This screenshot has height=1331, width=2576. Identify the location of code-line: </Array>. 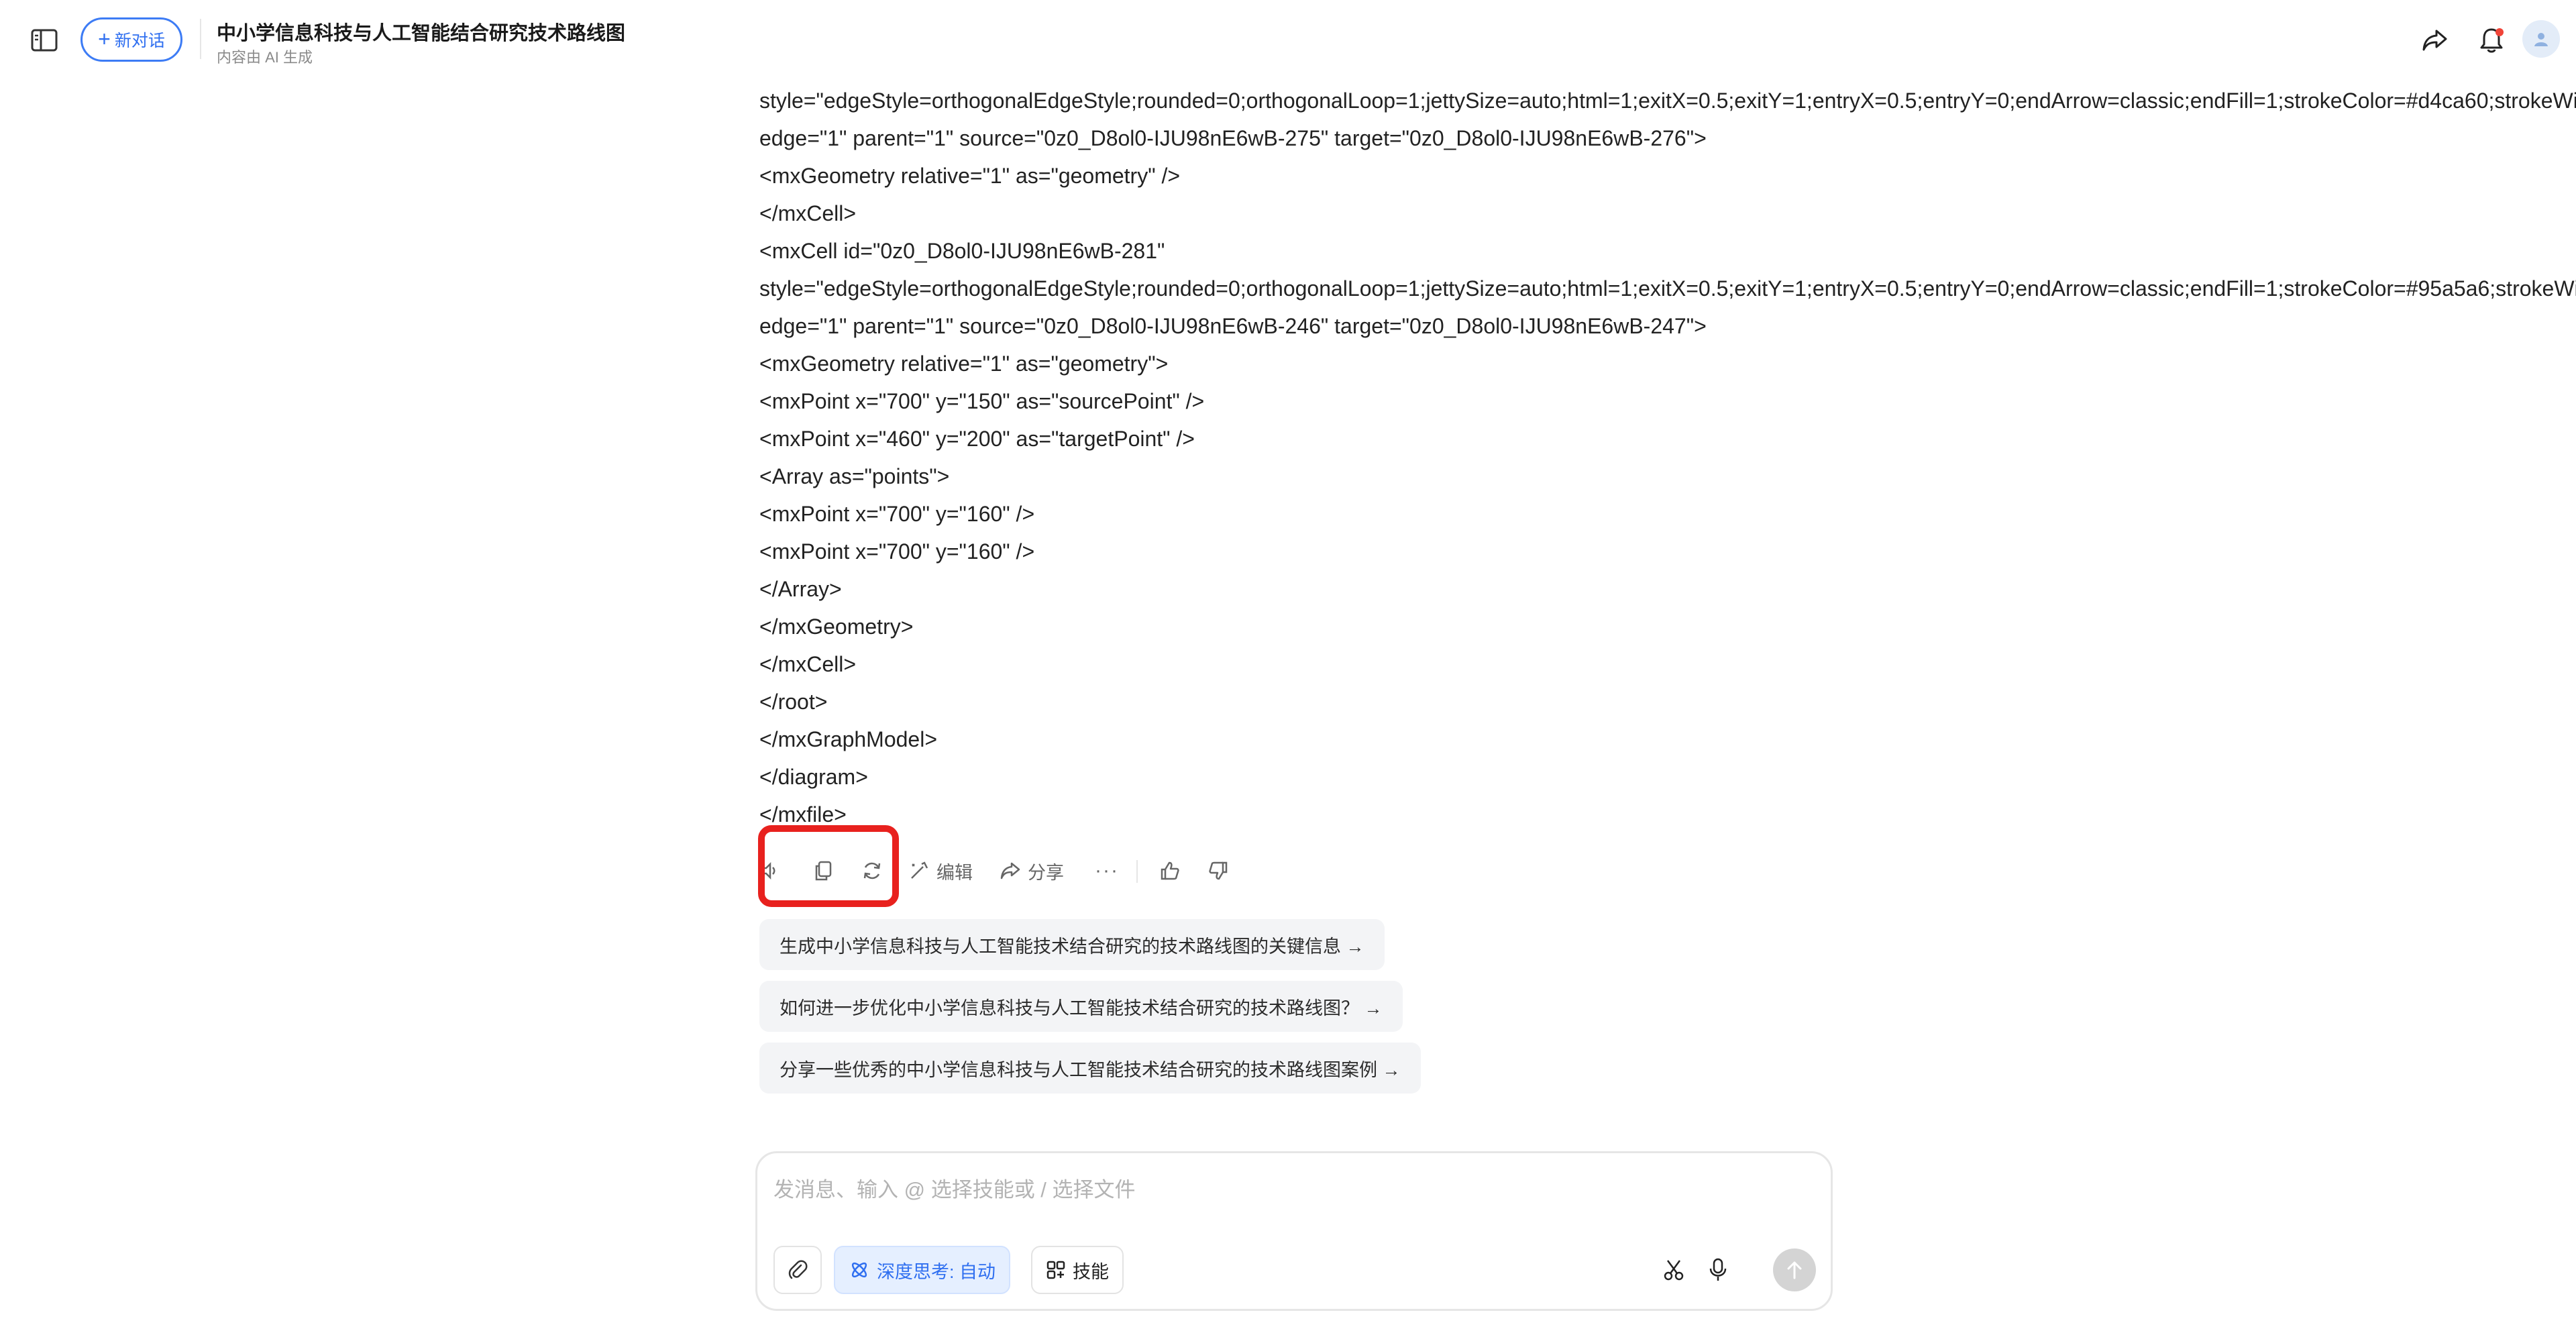
(800, 589).